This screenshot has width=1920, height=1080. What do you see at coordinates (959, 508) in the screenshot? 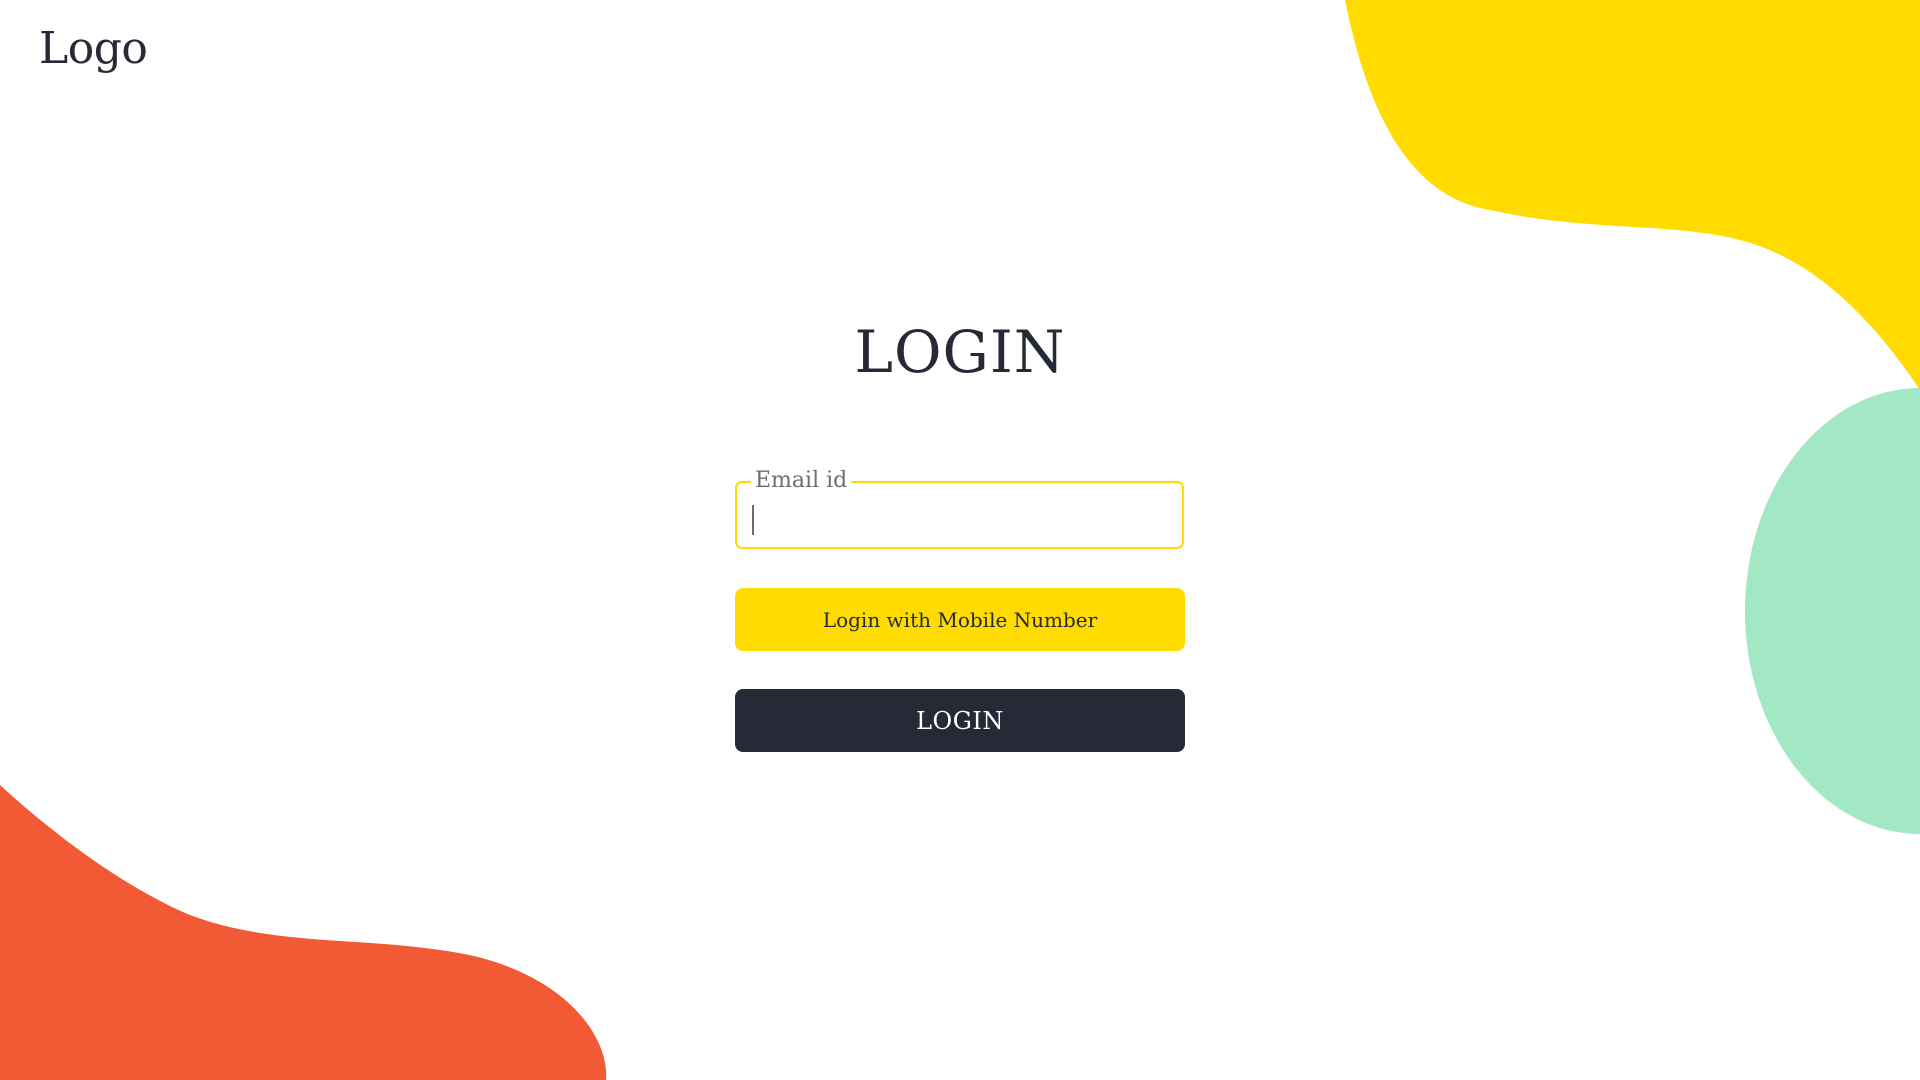
I see `email-field: Email id` at bounding box center [959, 508].